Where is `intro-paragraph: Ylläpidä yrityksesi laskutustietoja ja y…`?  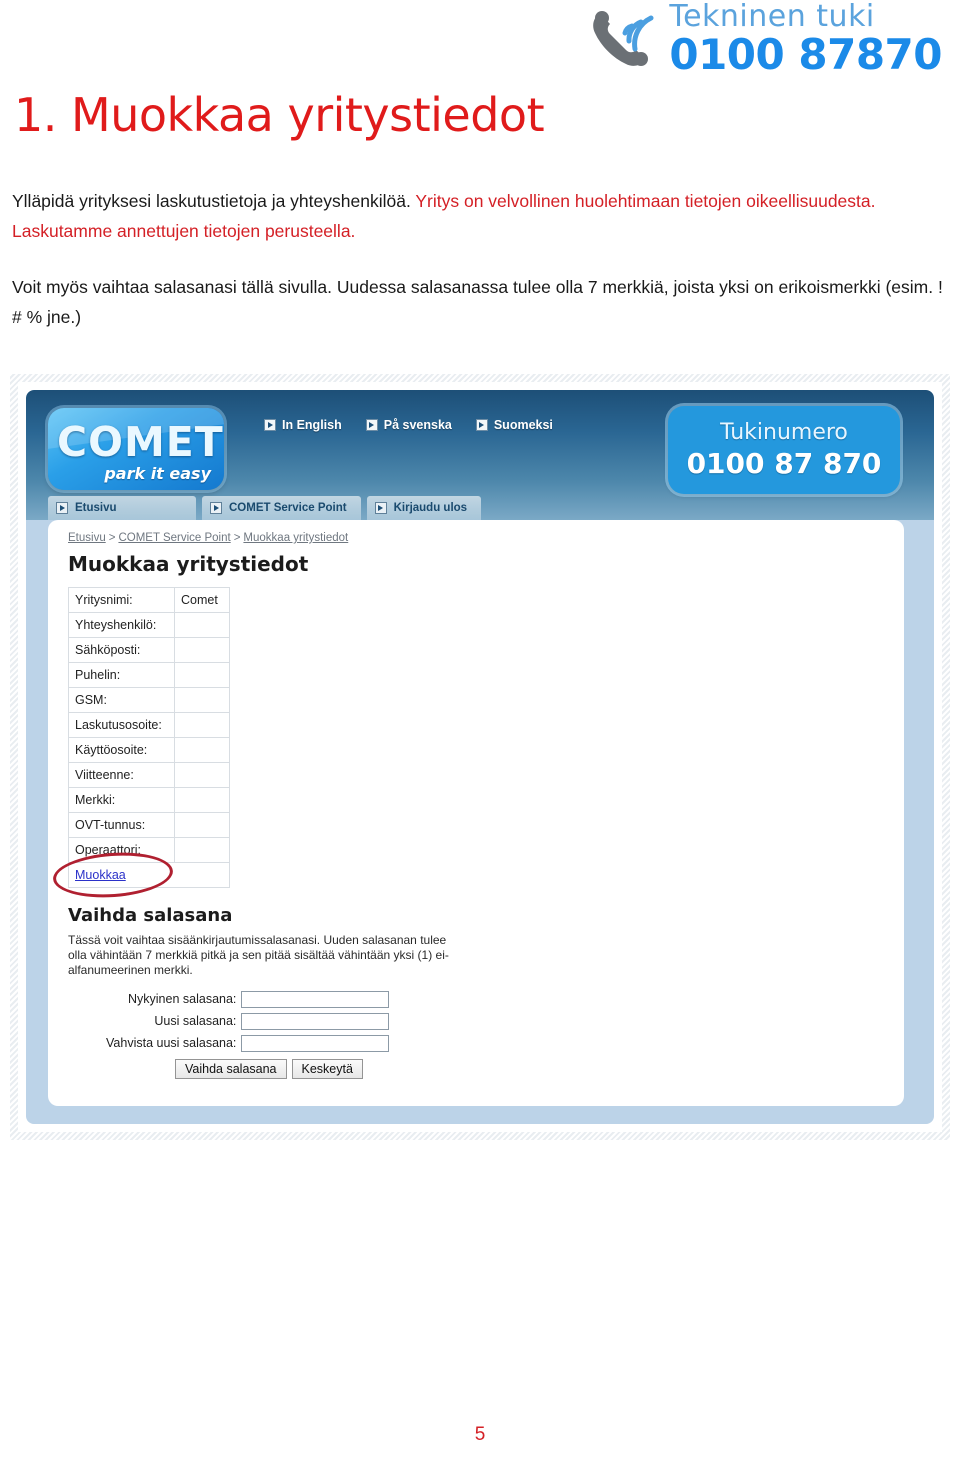 intro-paragraph: Ylläpidä yrityksesi laskutustietoja ja y… is located at coordinates (484, 216).